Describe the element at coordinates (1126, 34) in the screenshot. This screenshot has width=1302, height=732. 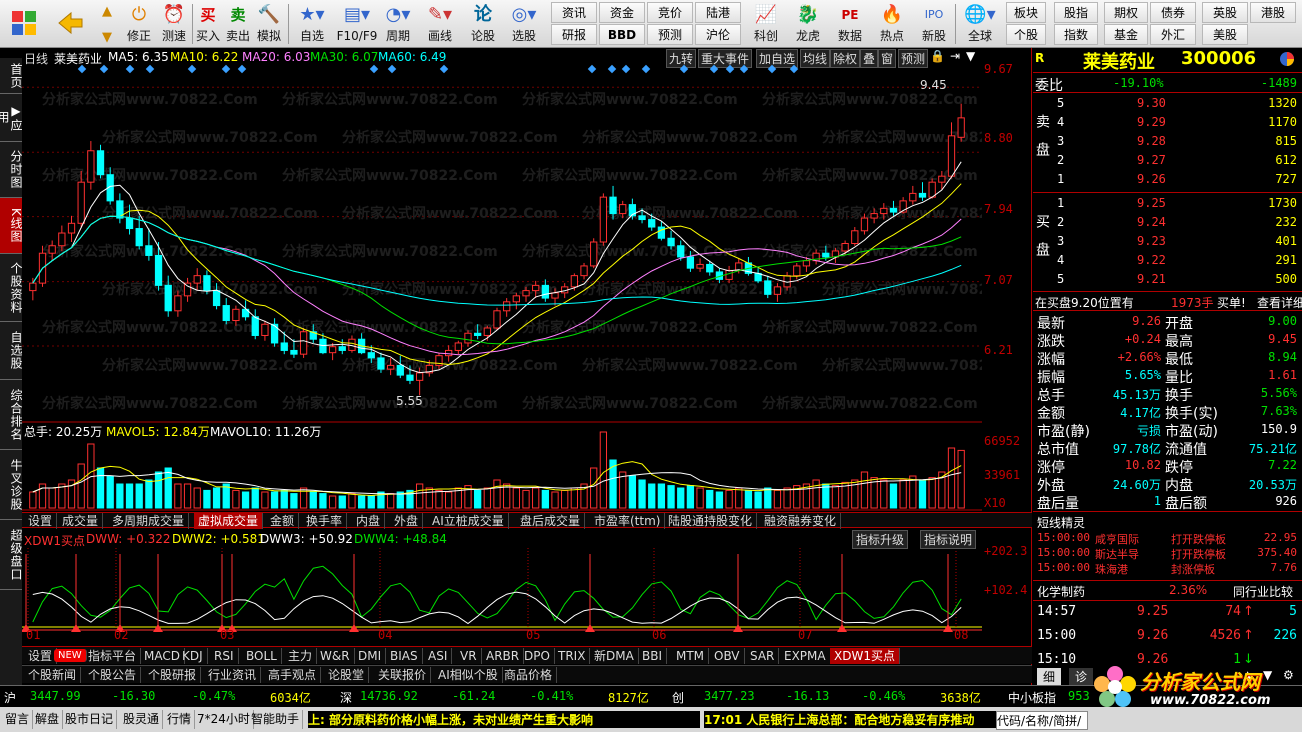
I see `funds-market-tab: 基金` at that location.